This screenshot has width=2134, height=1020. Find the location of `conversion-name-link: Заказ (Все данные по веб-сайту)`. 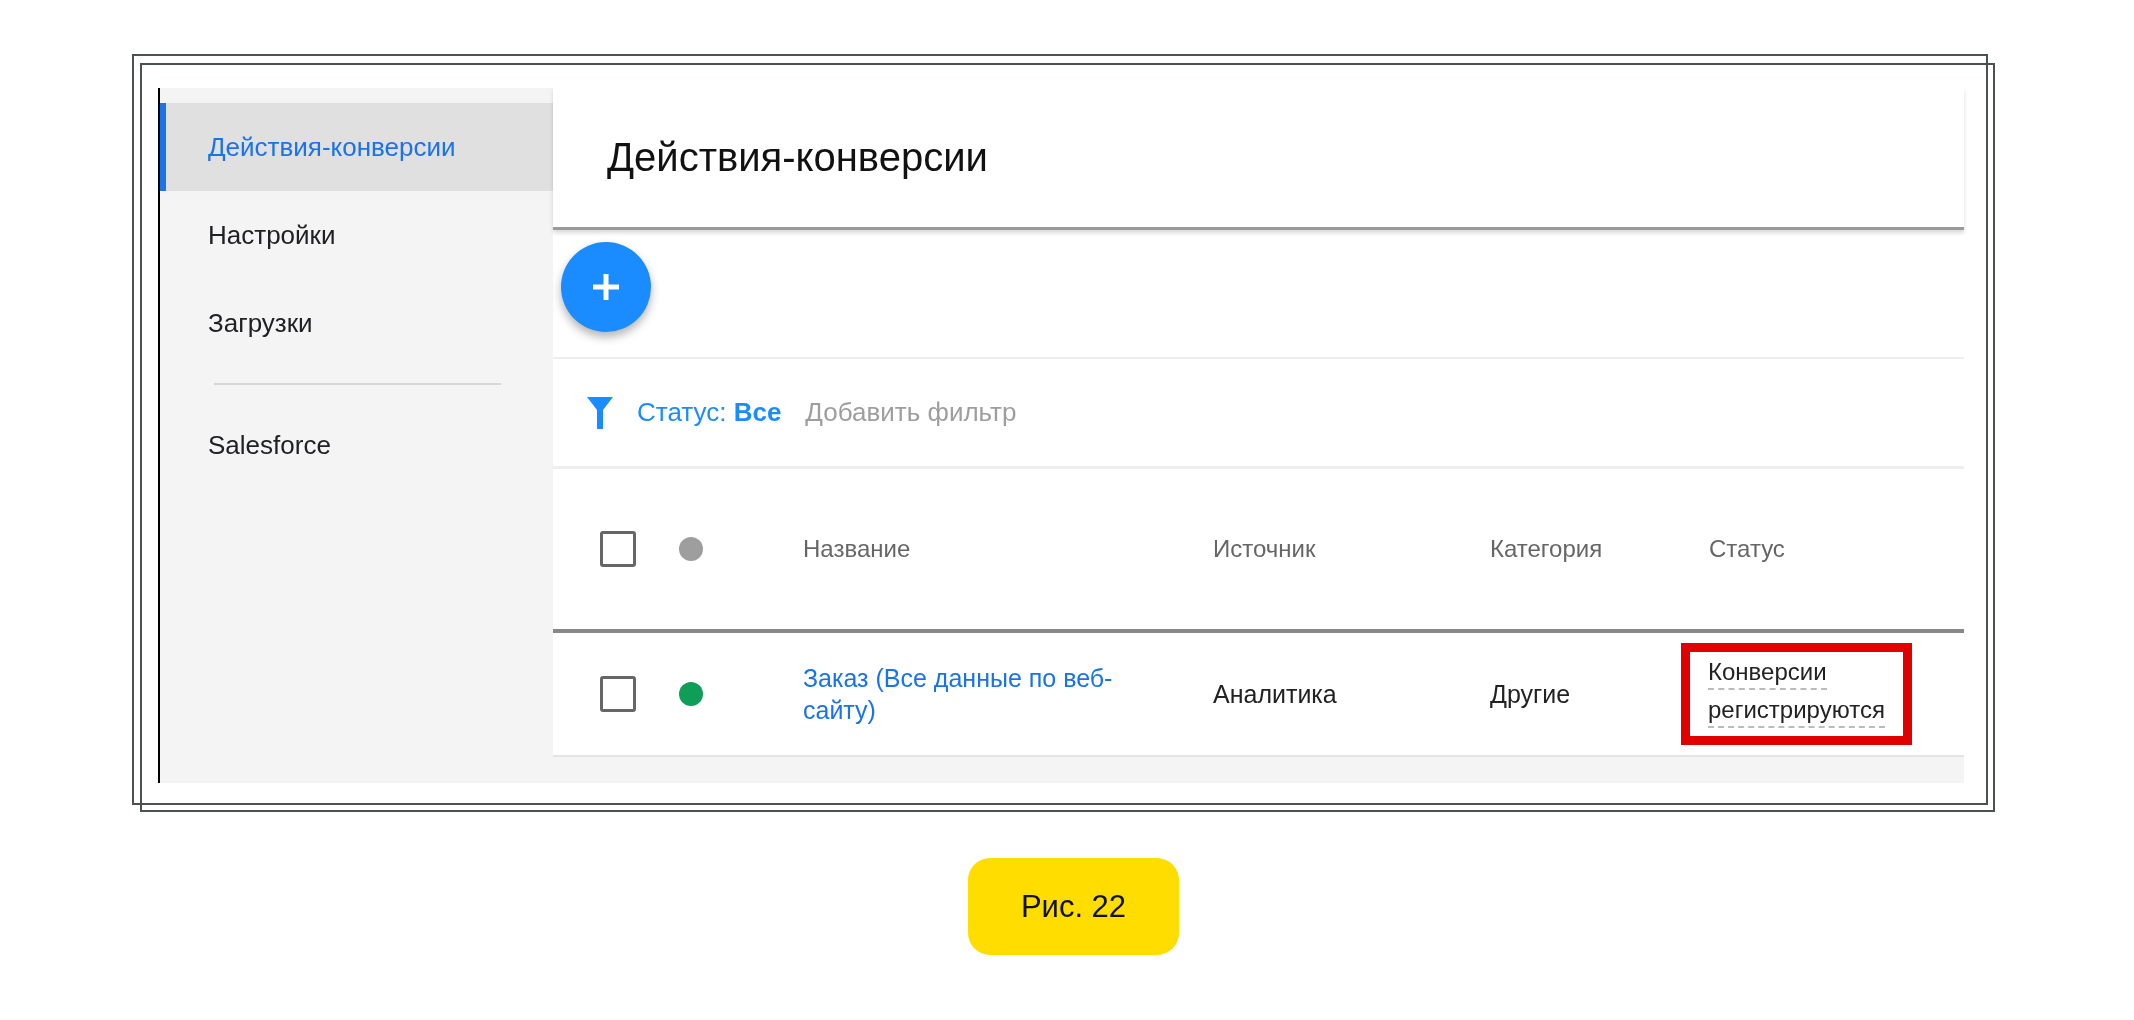

conversion-name-link: Заказ (Все данные по веб-сайту) is located at coordinates (973, 694).